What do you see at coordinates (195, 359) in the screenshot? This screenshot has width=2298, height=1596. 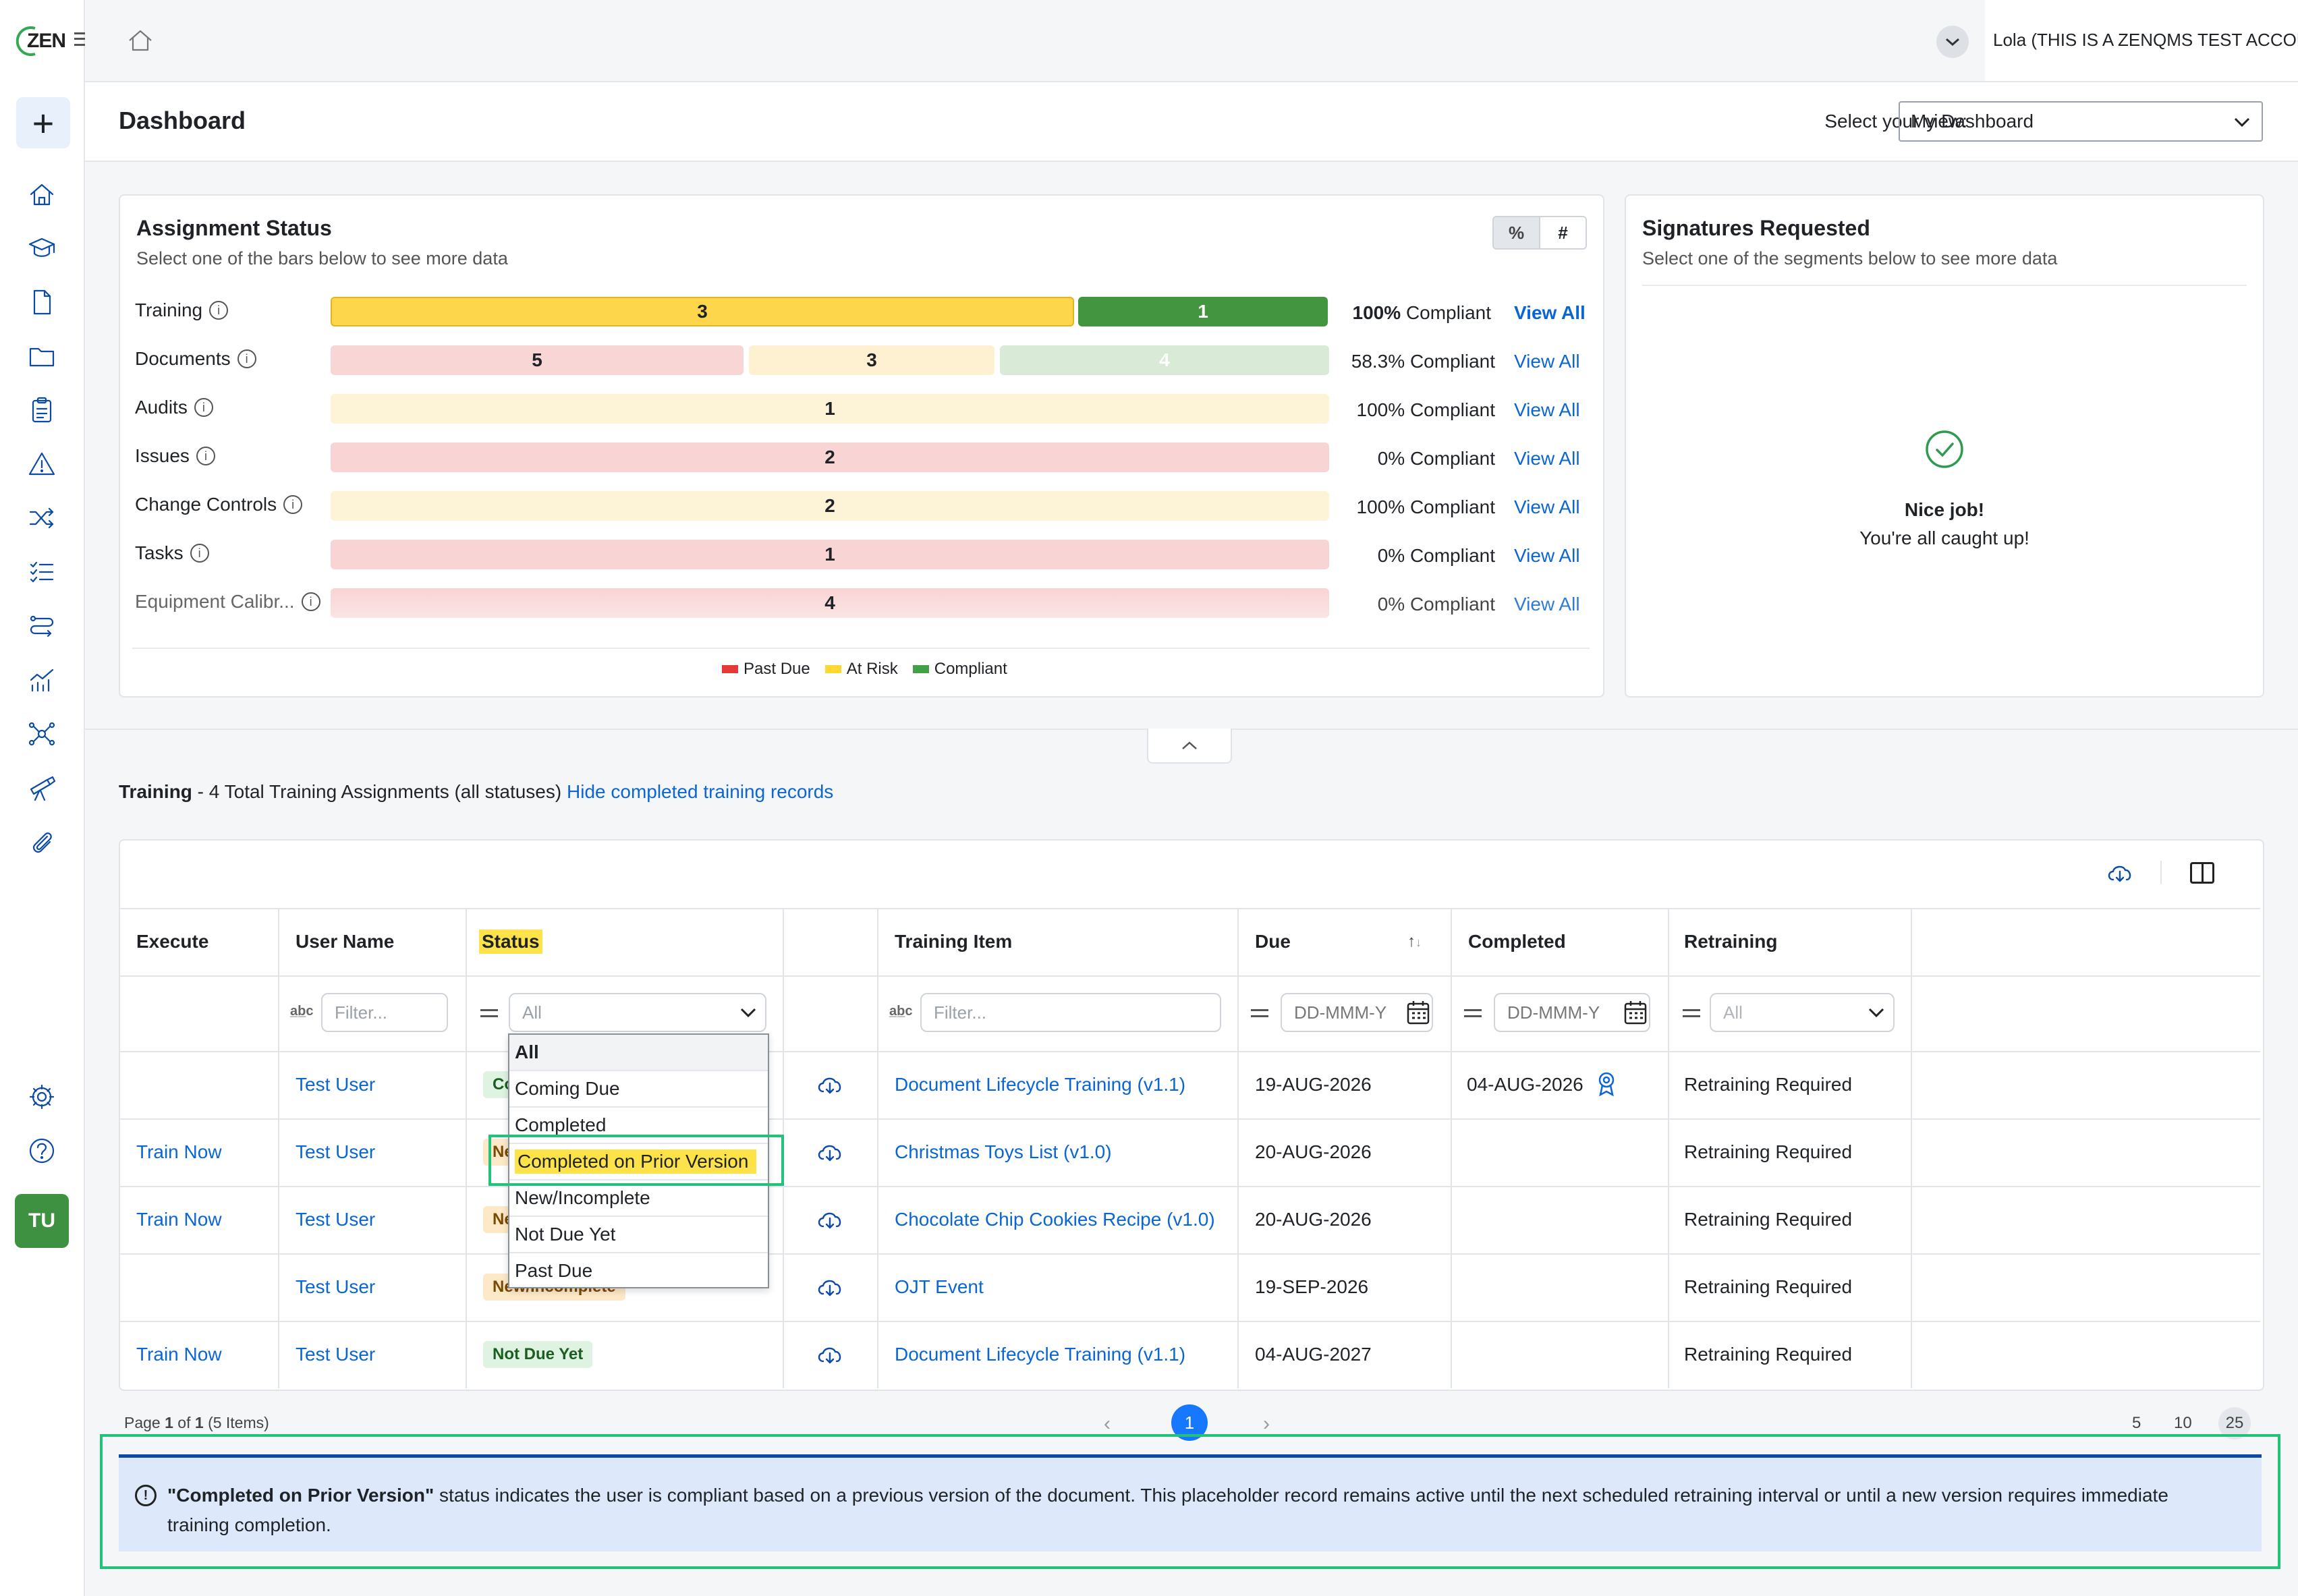 I see `row-label-documents: Documents i` at bounding box center [195, 359].